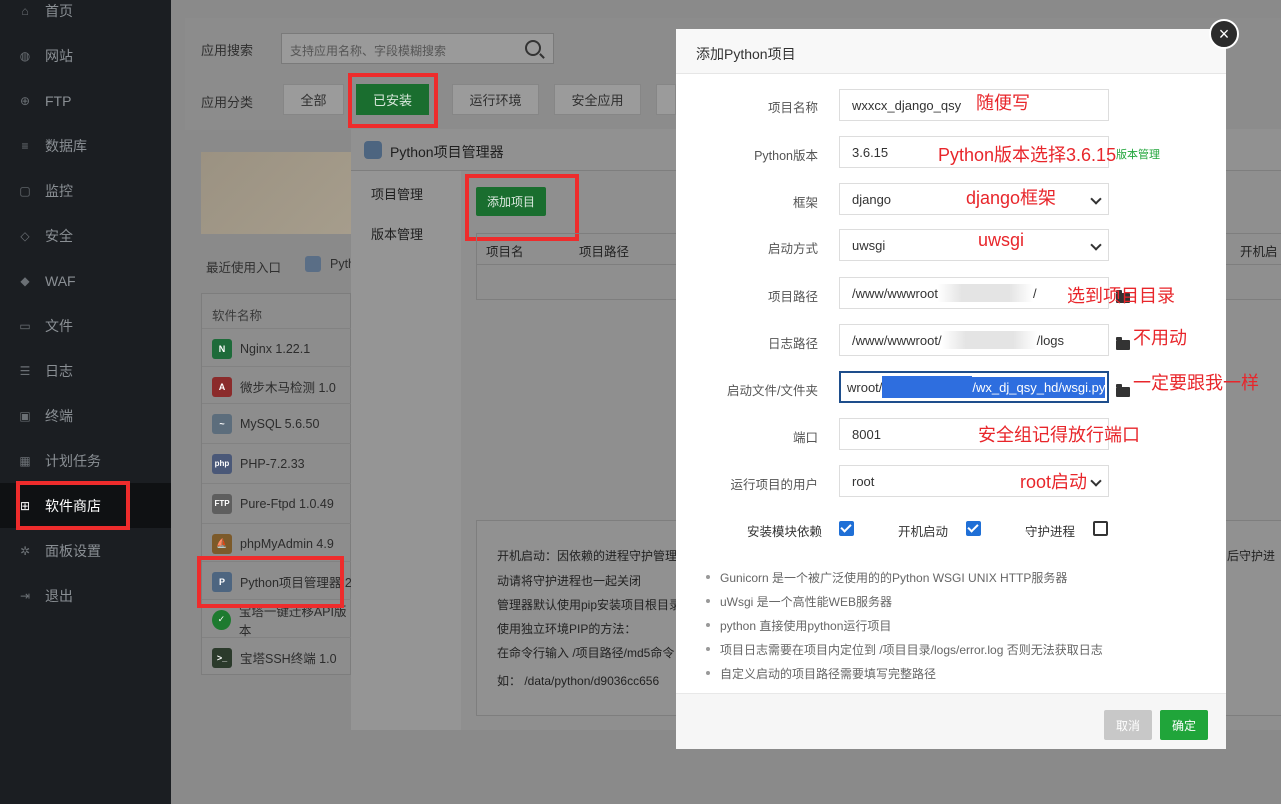 The image size is (1281, 804). I want to click on sidebar-item-label: 面板设置, so click(73, 550).